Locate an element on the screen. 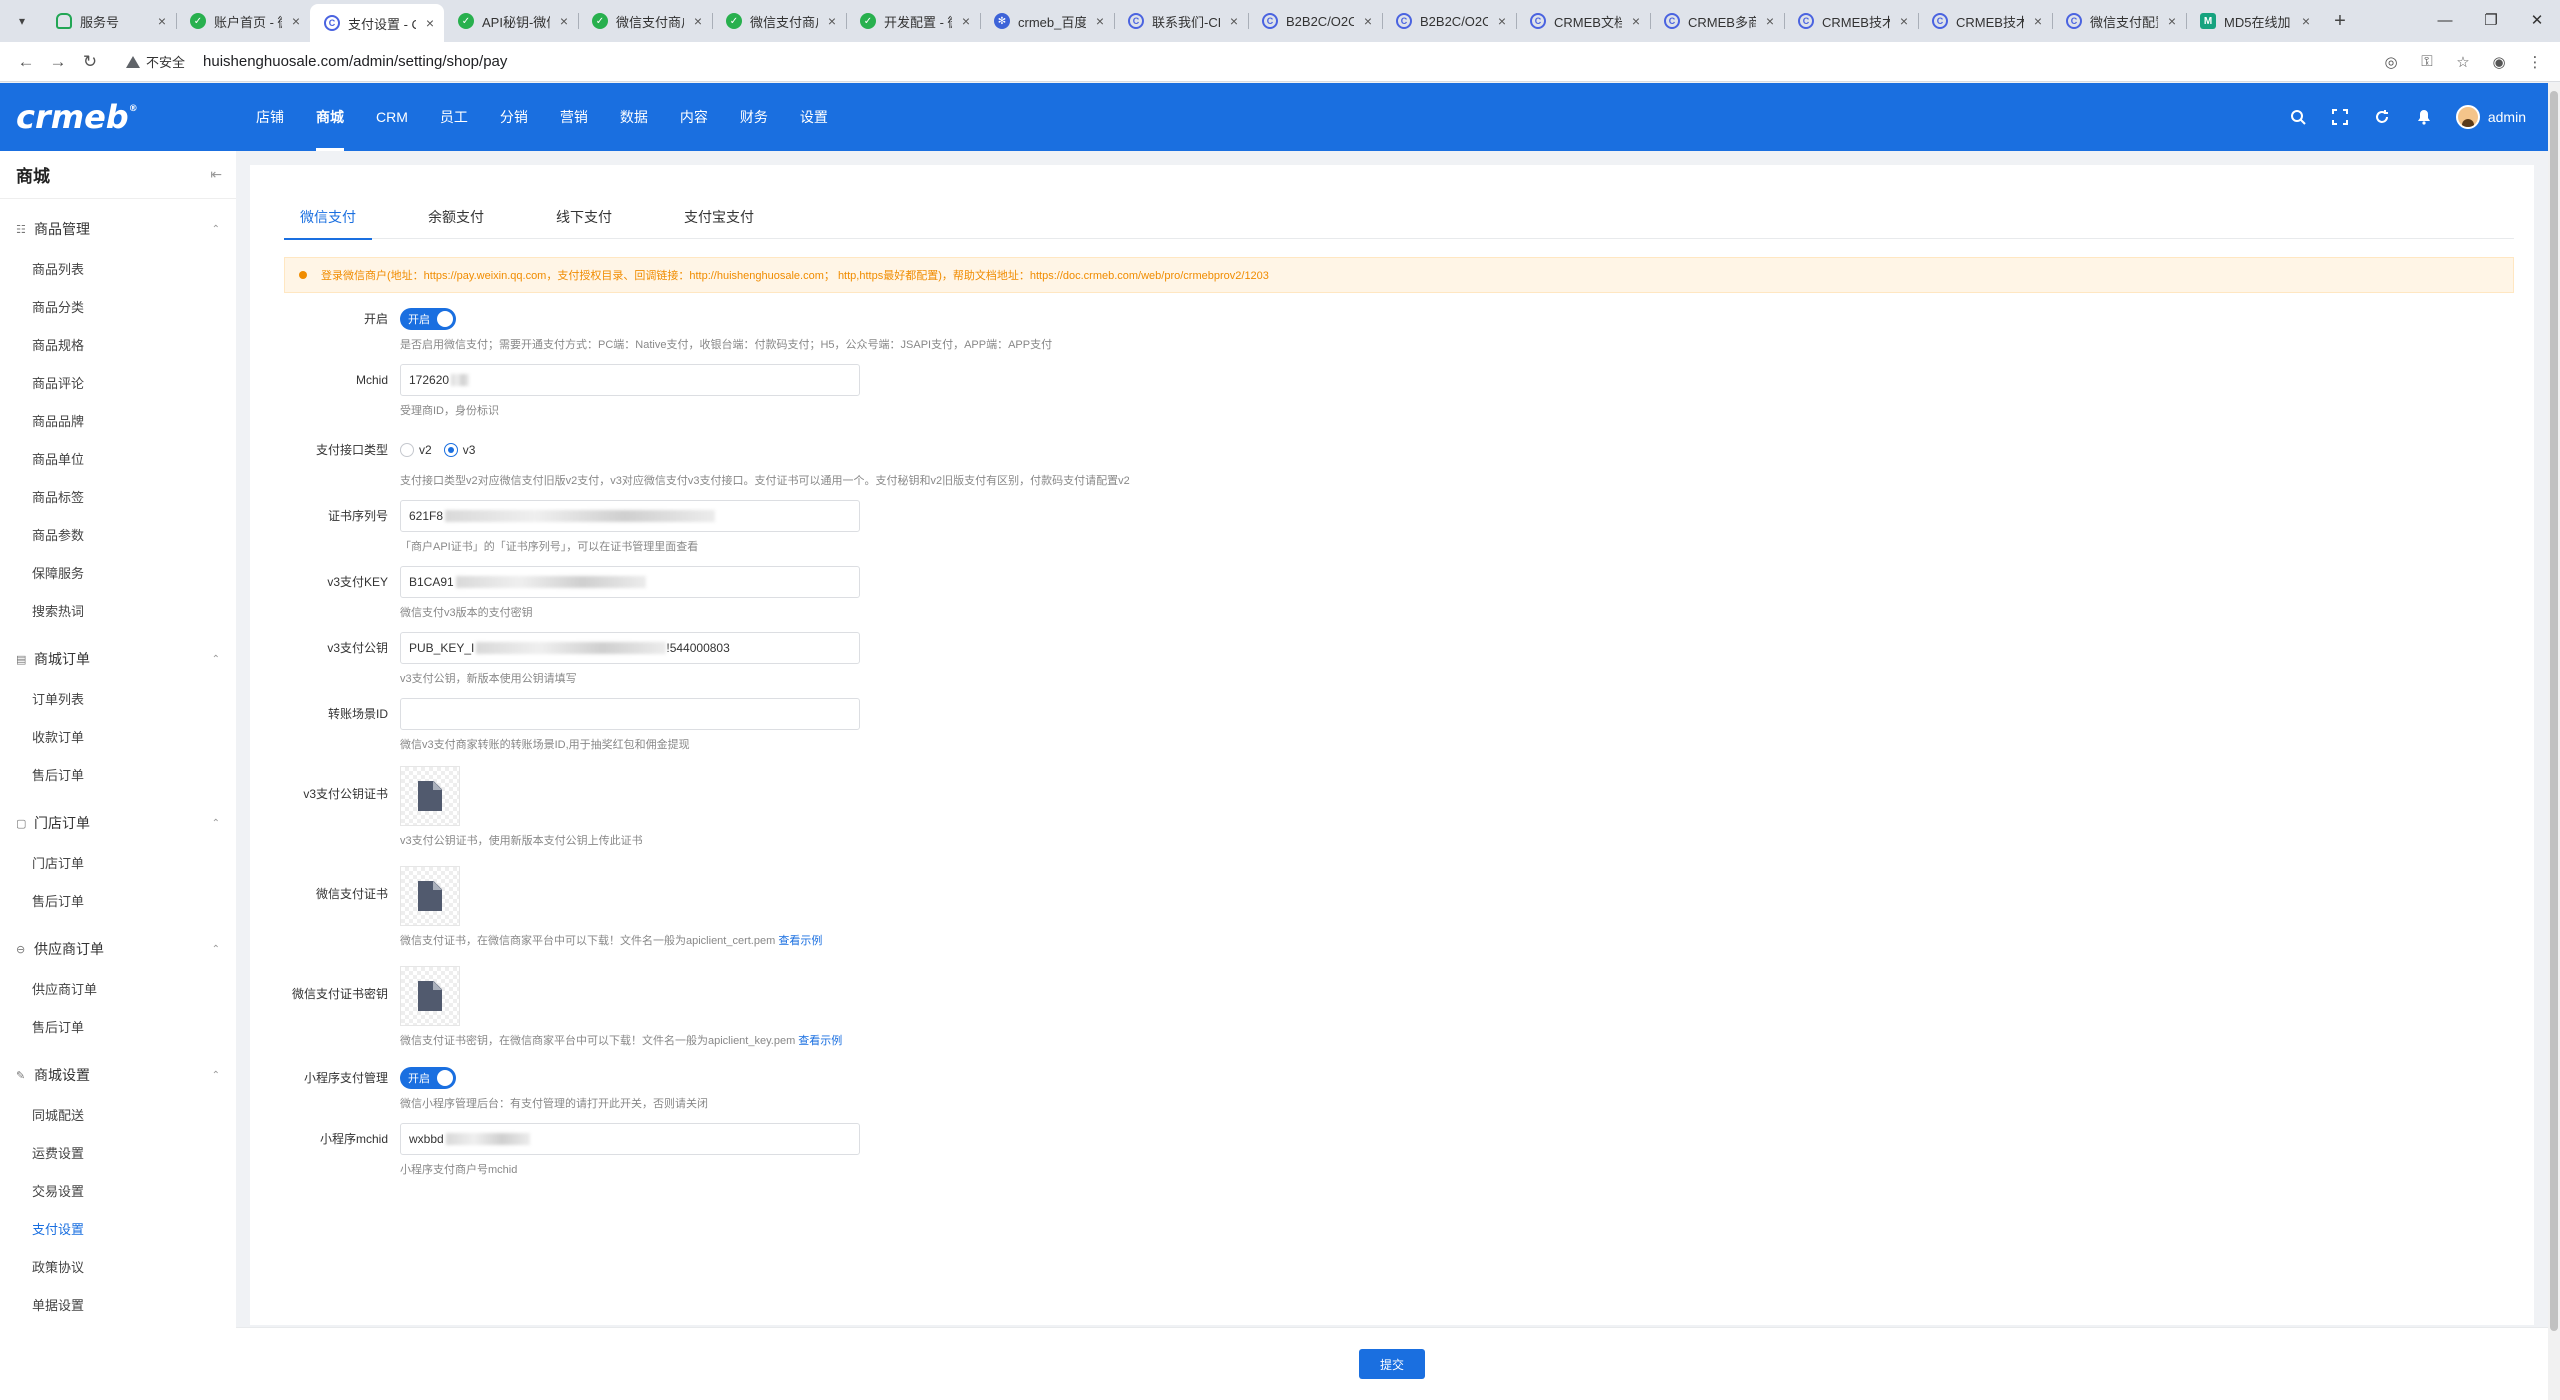 The height and width of the screenshot is (1400, 2560). topnav-item: 店铺 is located at coordinates (270, 117).